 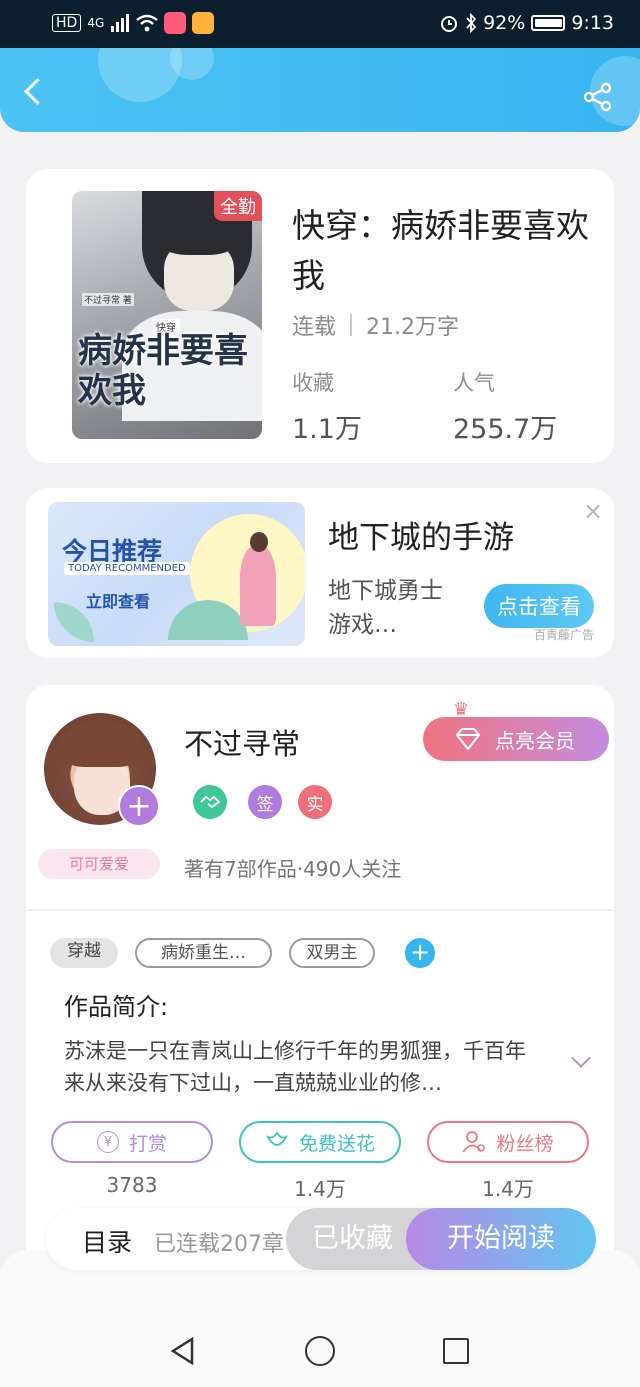 What do you see at coordinates (593, 511) in the screenshot?
I see `close-icon: ×` at bounding box center [593, 511].